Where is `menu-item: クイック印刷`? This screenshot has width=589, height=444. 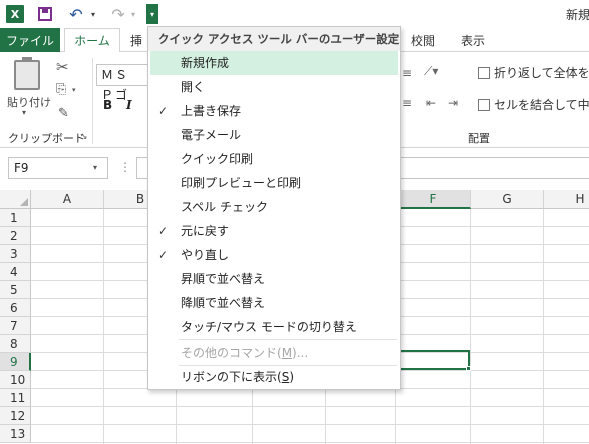
menu-item: クイック印刷 is located at coordinates (274, 159).